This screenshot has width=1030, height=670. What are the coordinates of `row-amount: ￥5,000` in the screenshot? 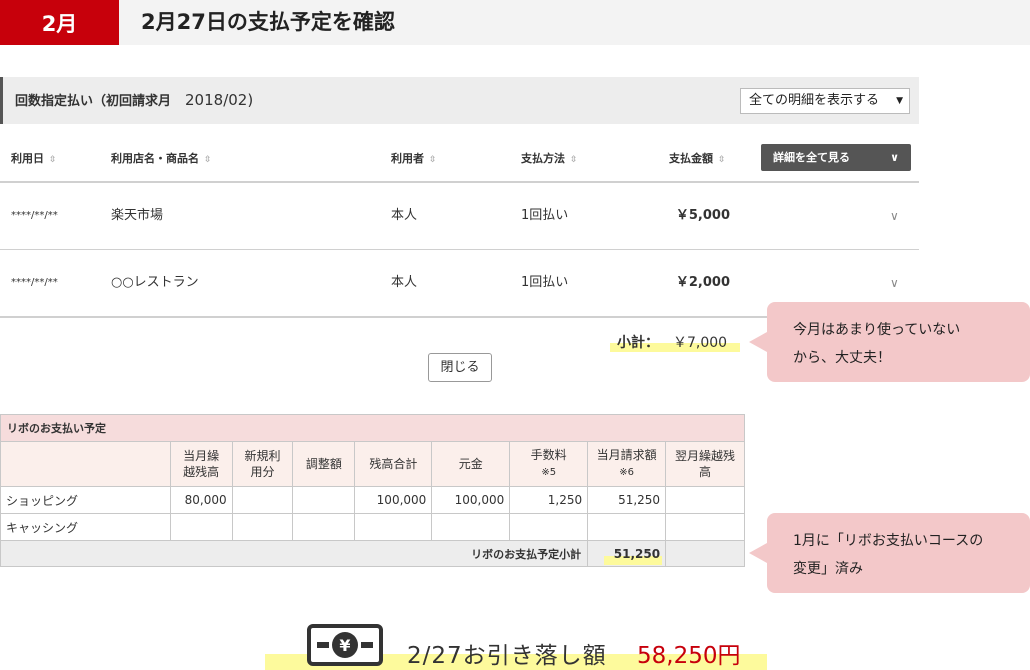 It's located at (702, 215).